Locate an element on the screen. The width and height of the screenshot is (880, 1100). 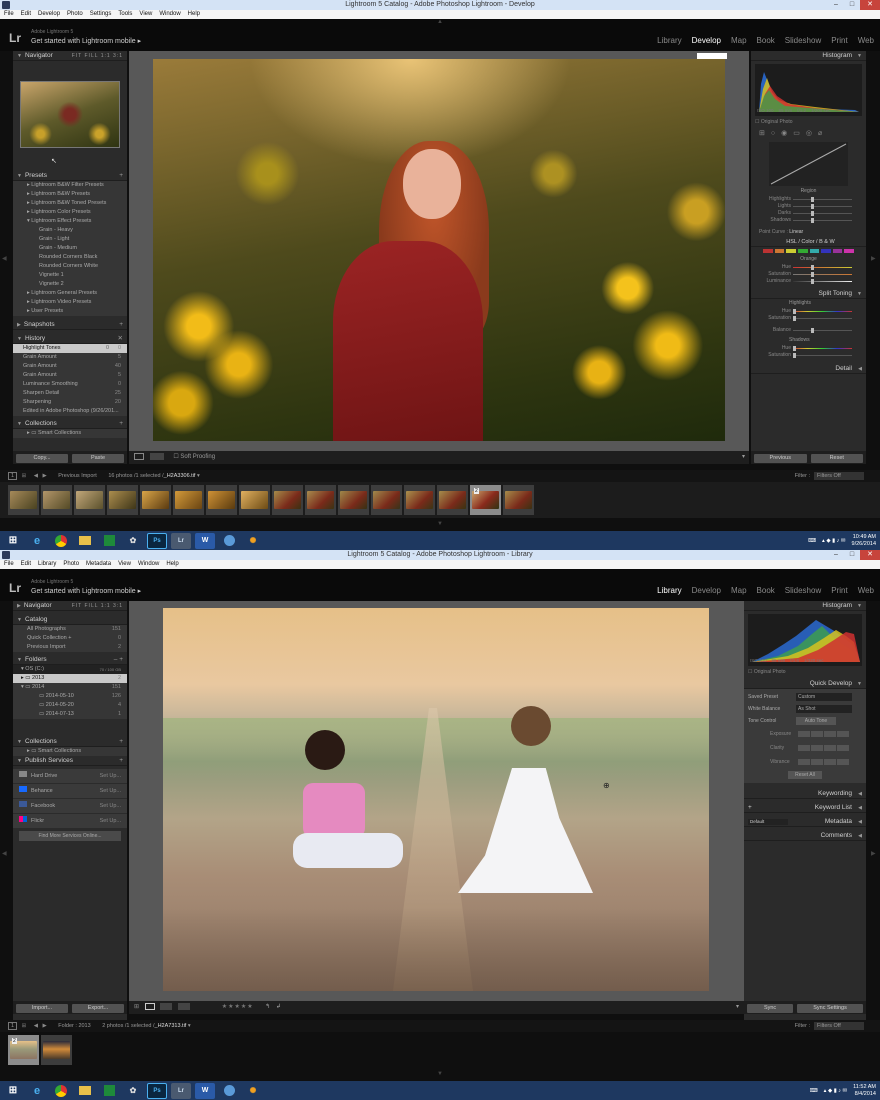
back-arrow-icon: ◀ is located at coordinates (36, 476).